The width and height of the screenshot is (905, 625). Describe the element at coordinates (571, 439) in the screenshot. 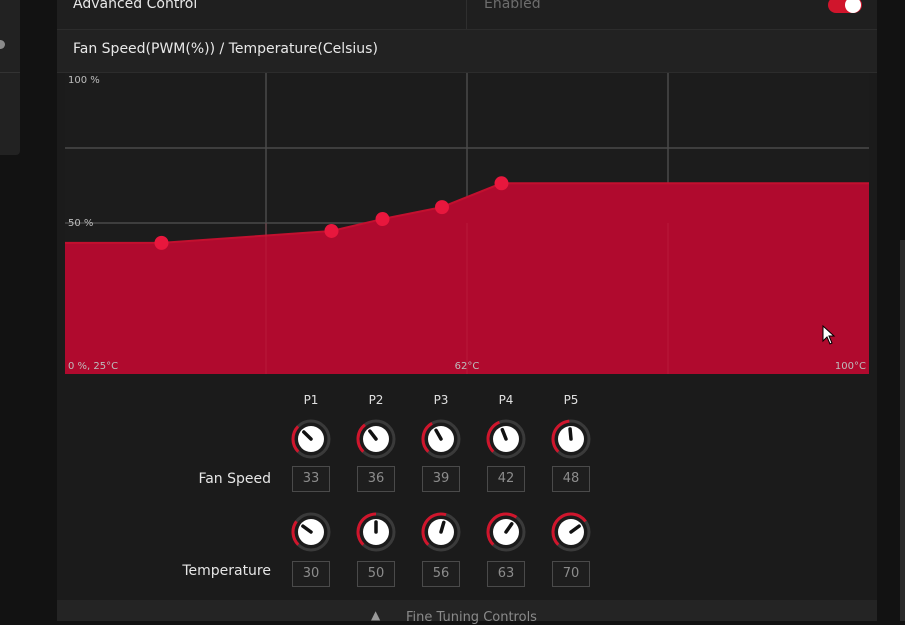

I see `fan-speed-knob-p5` at that location.